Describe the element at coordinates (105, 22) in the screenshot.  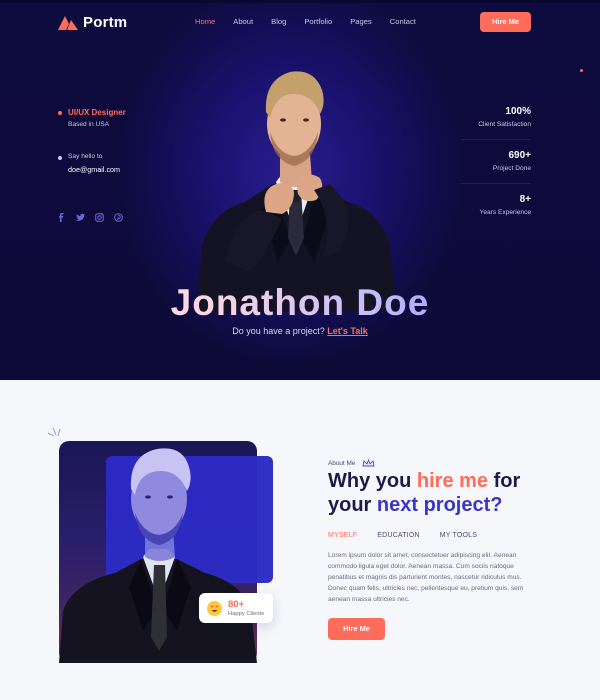
I see `logo-text: Portm` at that location.